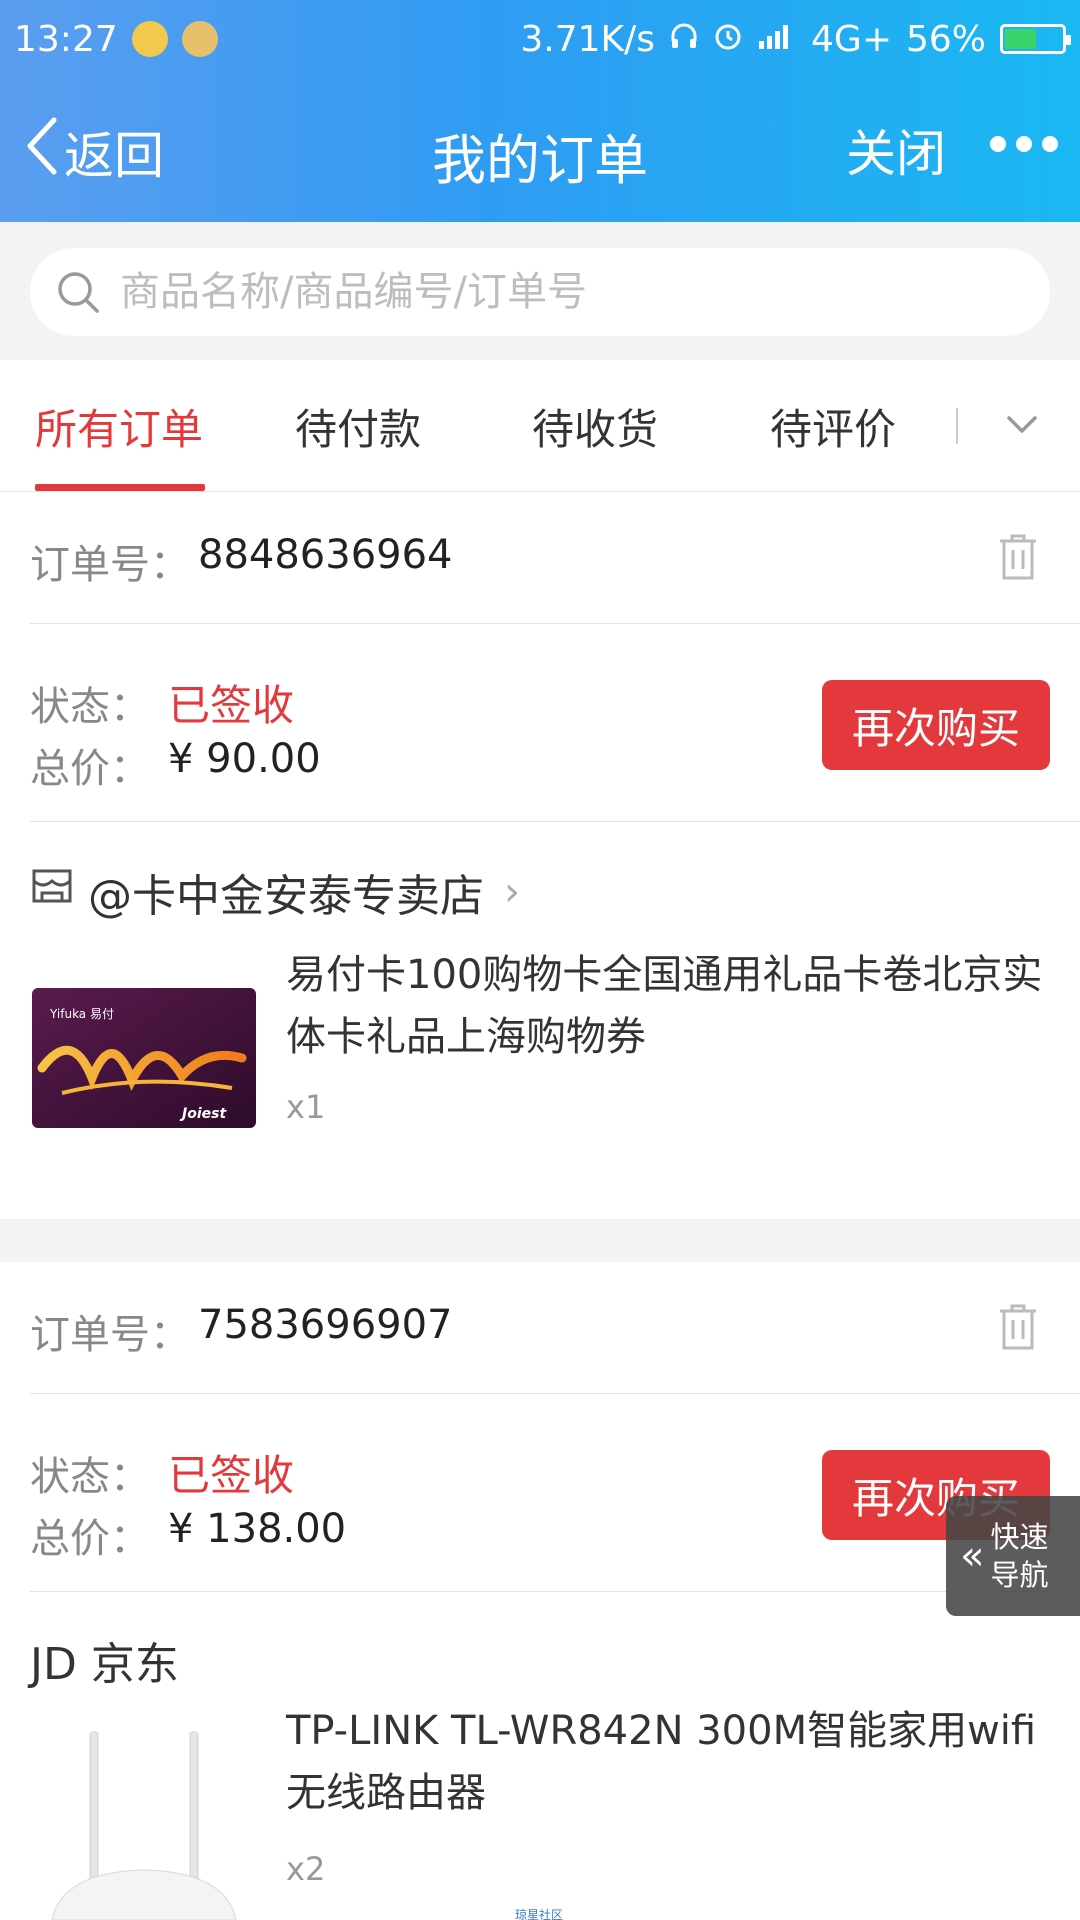 Image resolution: width=1080 pixels, height=1920 pixels. I want to click on card-maker-text: Joiest, so click(203, 1114).